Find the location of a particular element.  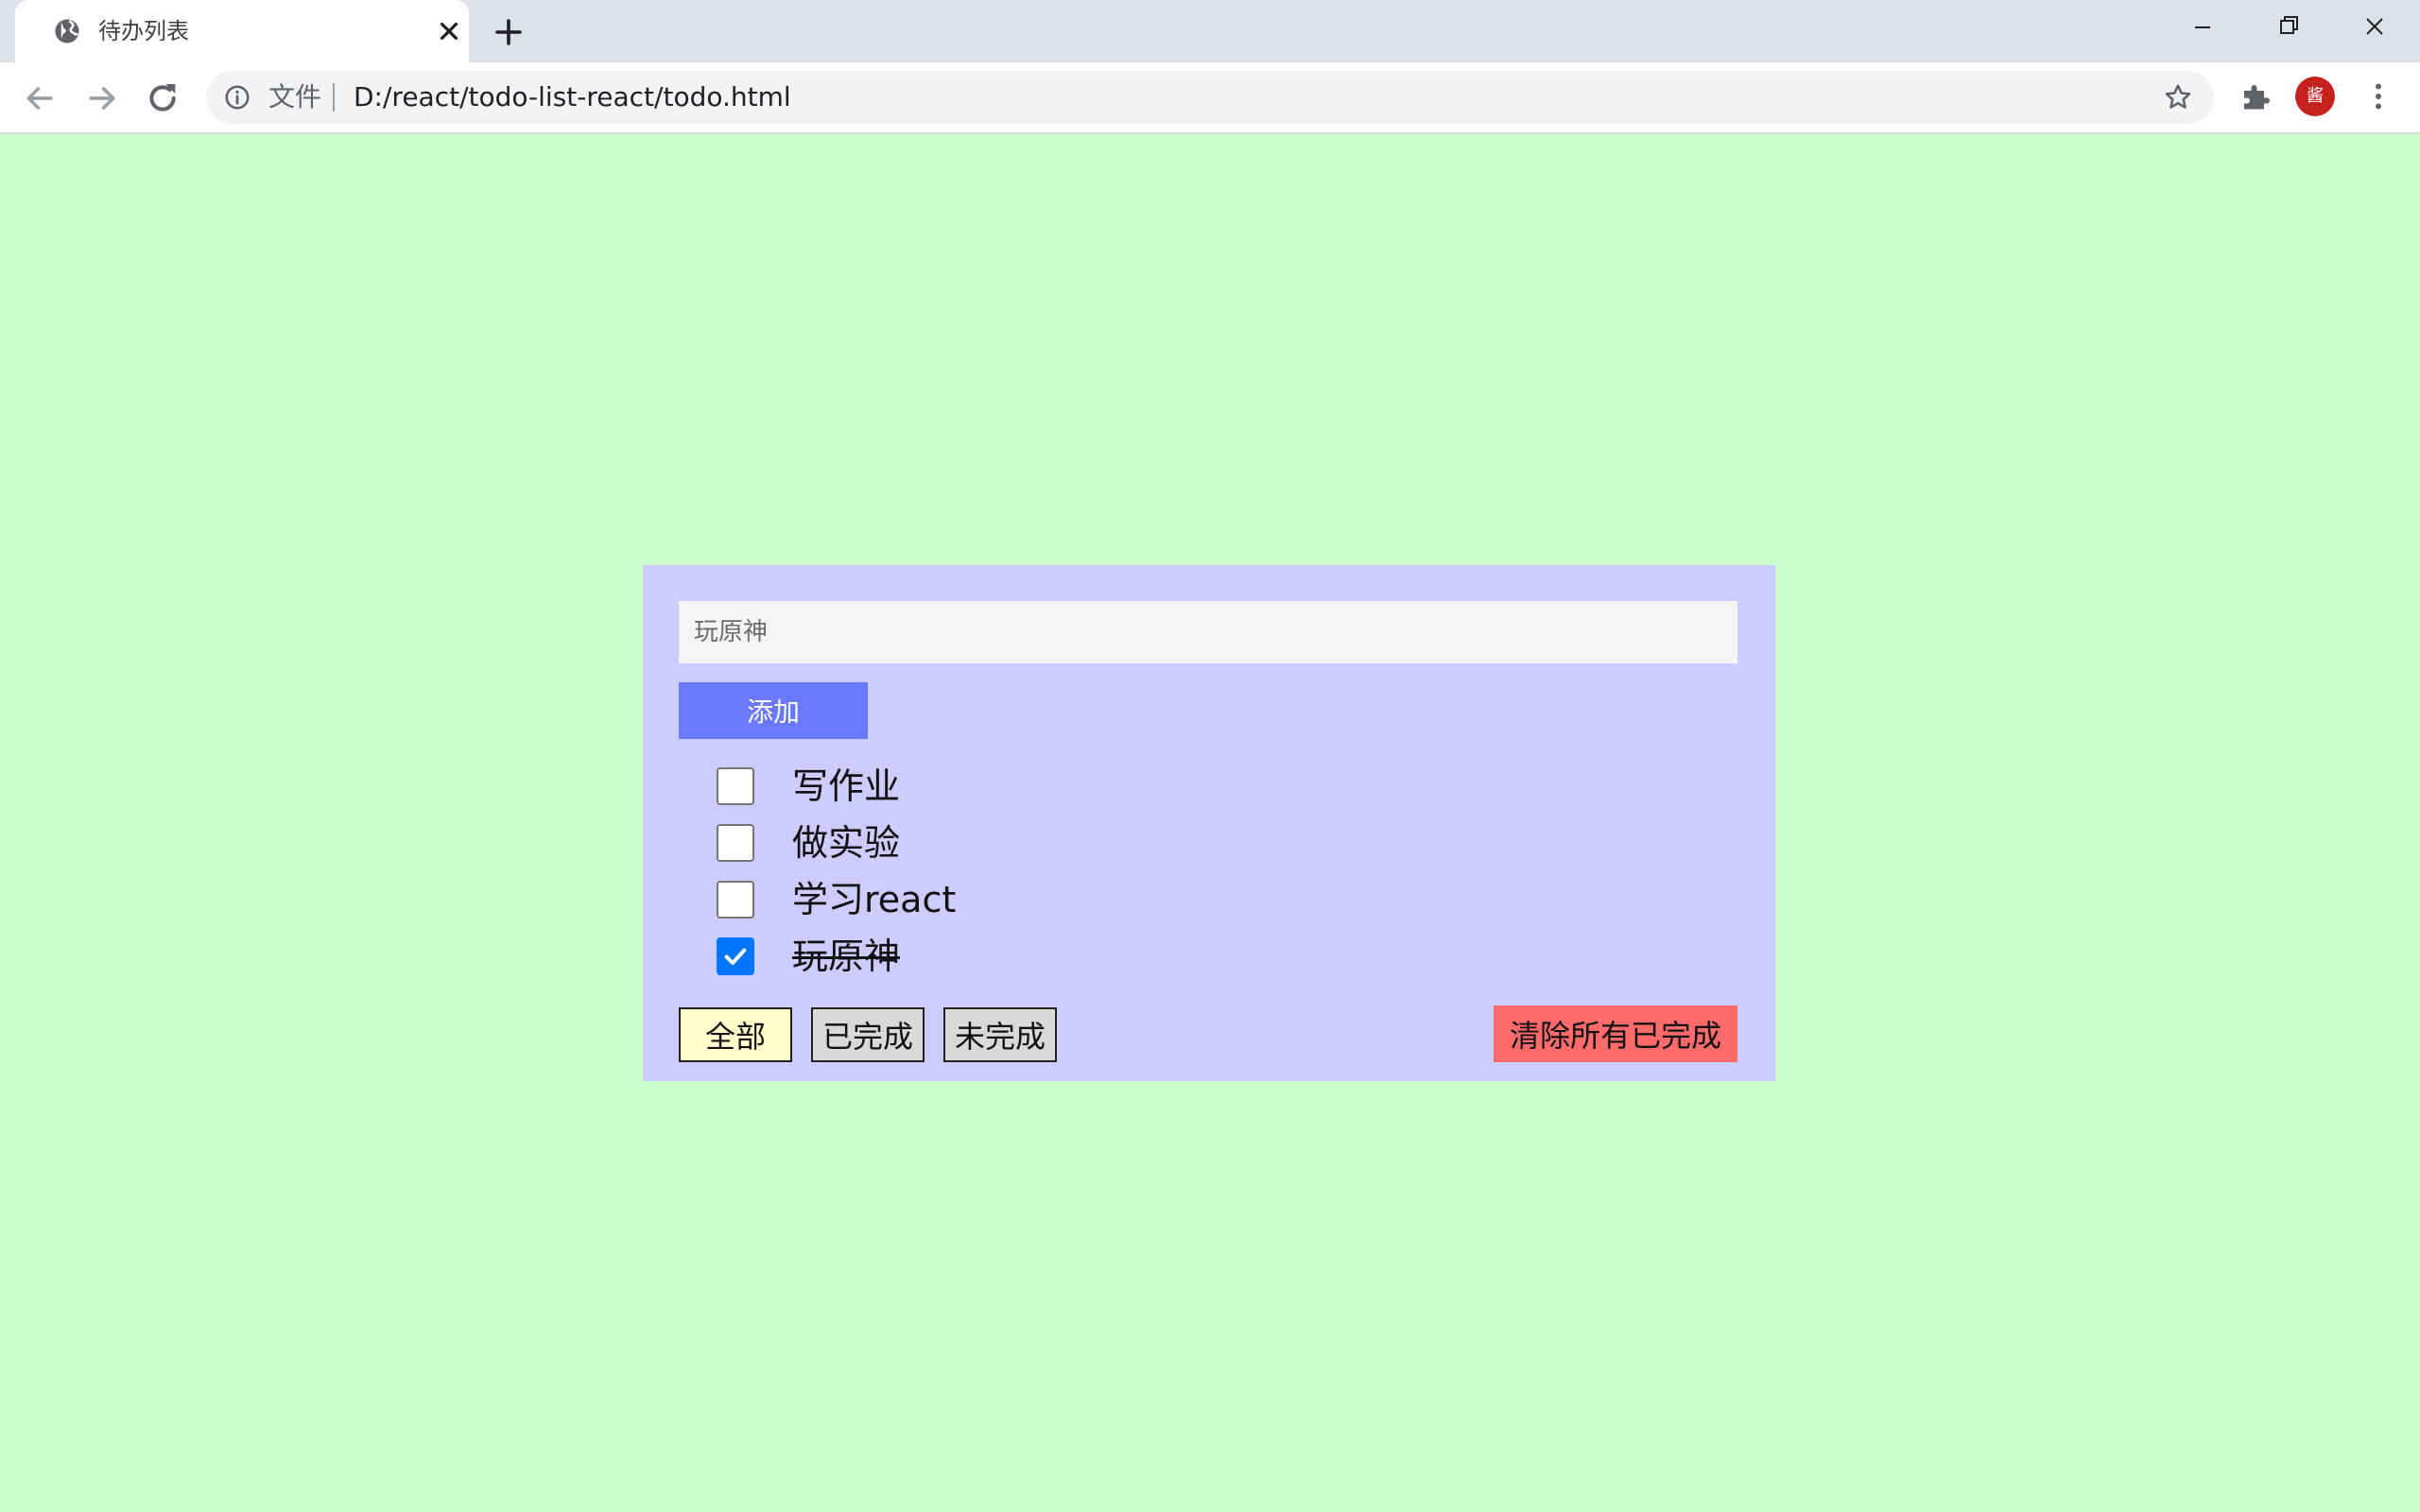

address-url: D:/react/todo-list-react/todo.html is located at coordinates (572, 97).